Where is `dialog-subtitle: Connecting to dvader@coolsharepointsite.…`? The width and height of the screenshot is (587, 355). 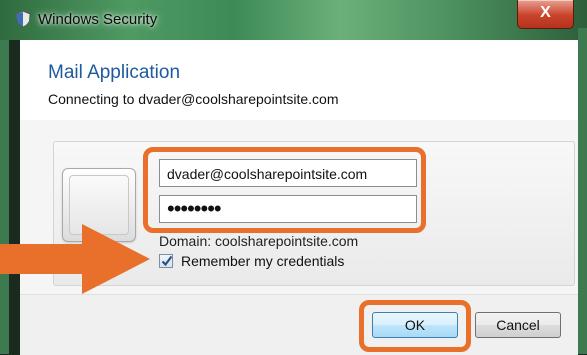 dialog-subtitle: Connecting to dvader@coolsharepointsite.… is located at coordinates (193, 99).